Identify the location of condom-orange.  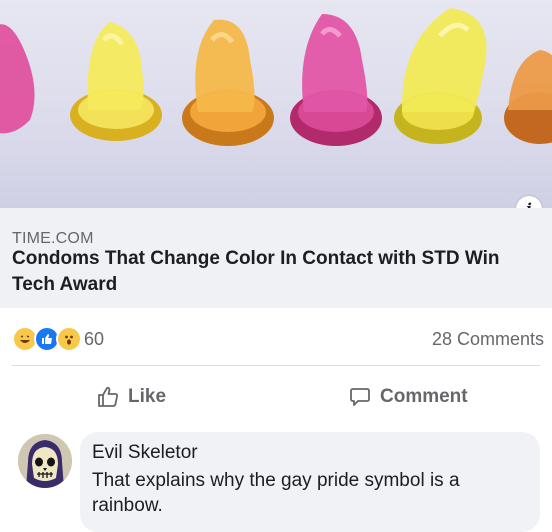
(228, 82).